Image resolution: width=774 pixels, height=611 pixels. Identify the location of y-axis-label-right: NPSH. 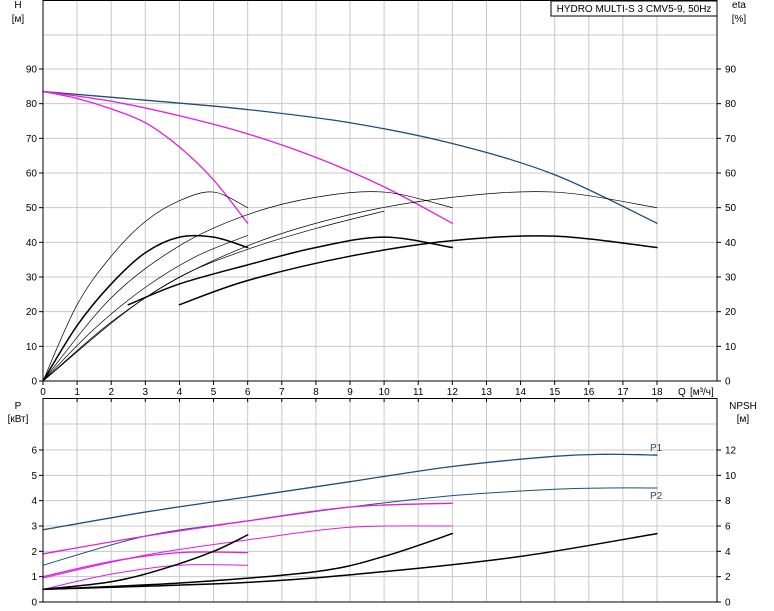
(743, 406).